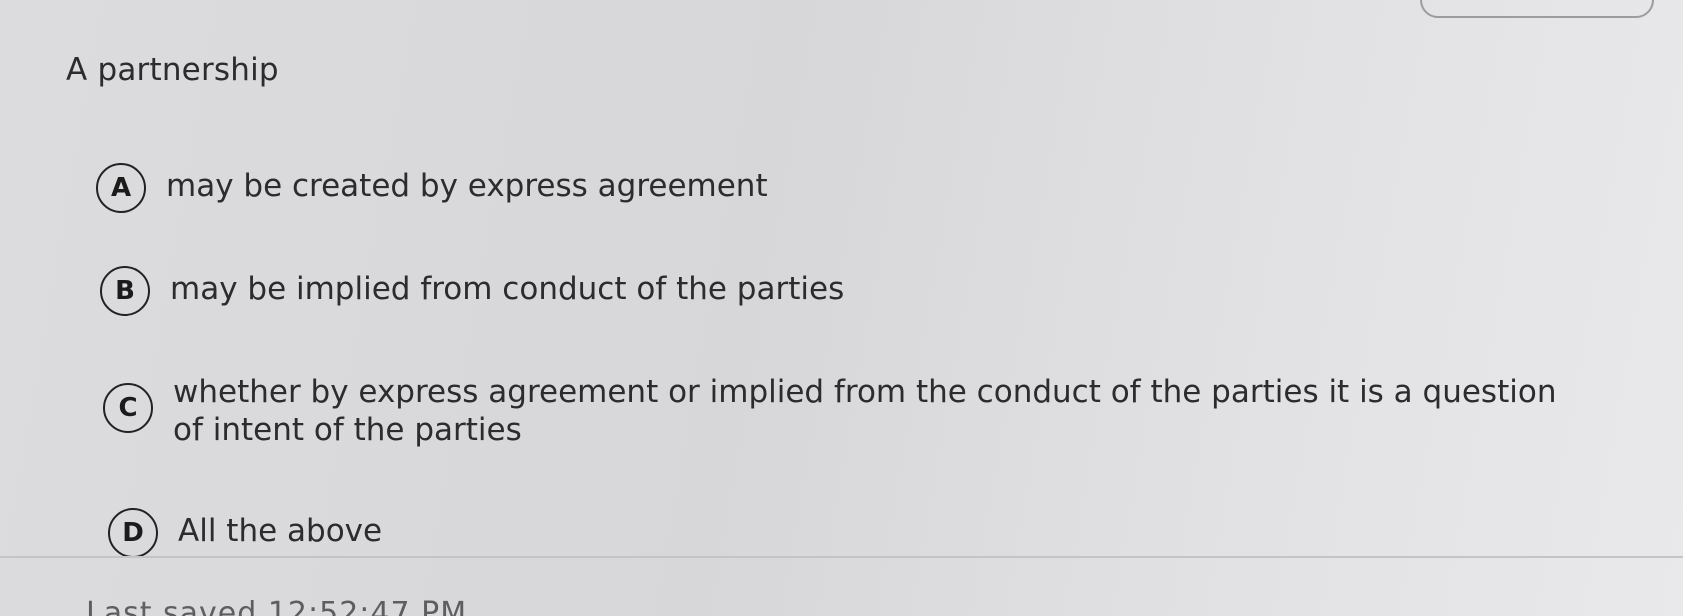  I want to click on option-a: A may be created by express agreement, so click(432, 188).